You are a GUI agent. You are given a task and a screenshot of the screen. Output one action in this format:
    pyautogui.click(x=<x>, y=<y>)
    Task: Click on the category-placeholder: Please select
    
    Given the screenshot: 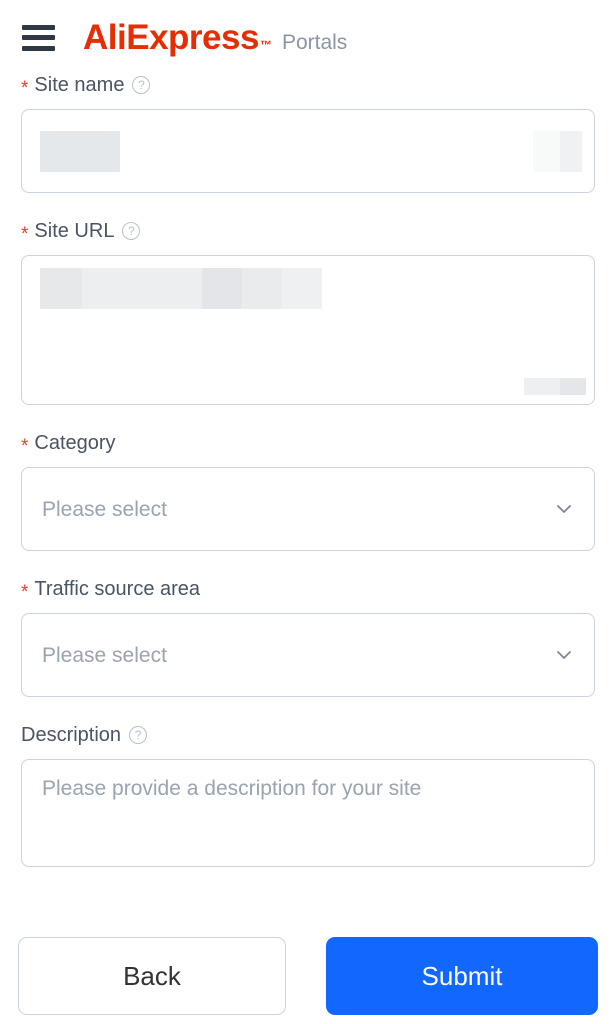 What is the action you would take?
    pyautogui.click(x=104, y=509)
    